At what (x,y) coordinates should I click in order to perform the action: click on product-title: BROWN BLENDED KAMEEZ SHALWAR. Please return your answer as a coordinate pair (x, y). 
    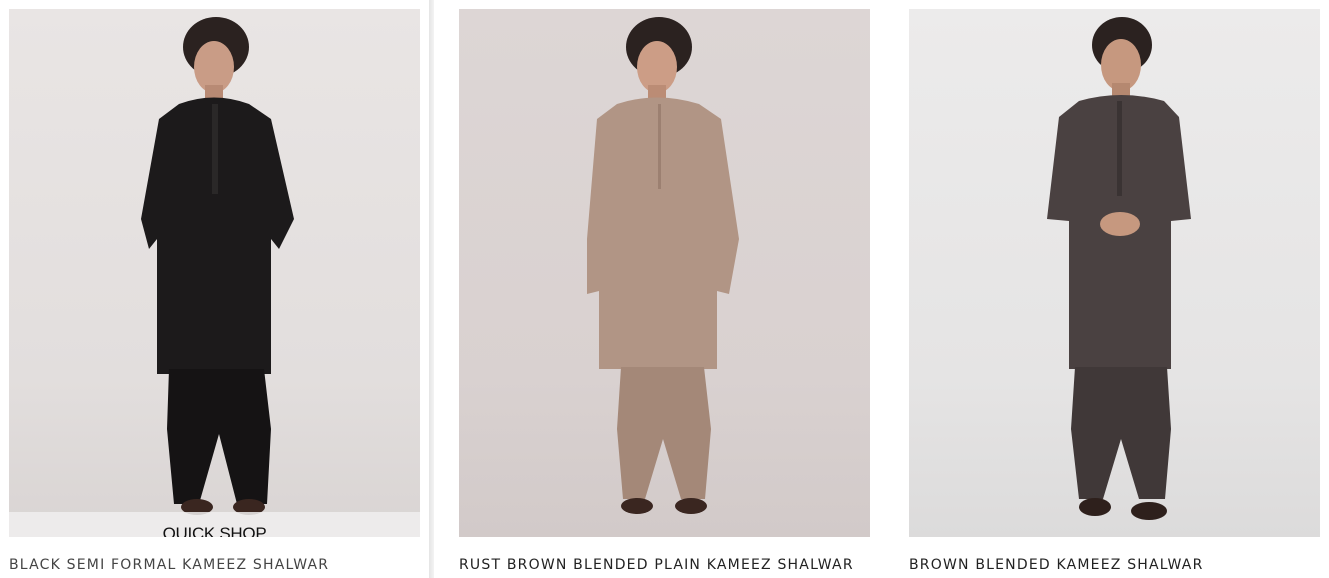
    Looking at the image, I should click on (1056, 565).